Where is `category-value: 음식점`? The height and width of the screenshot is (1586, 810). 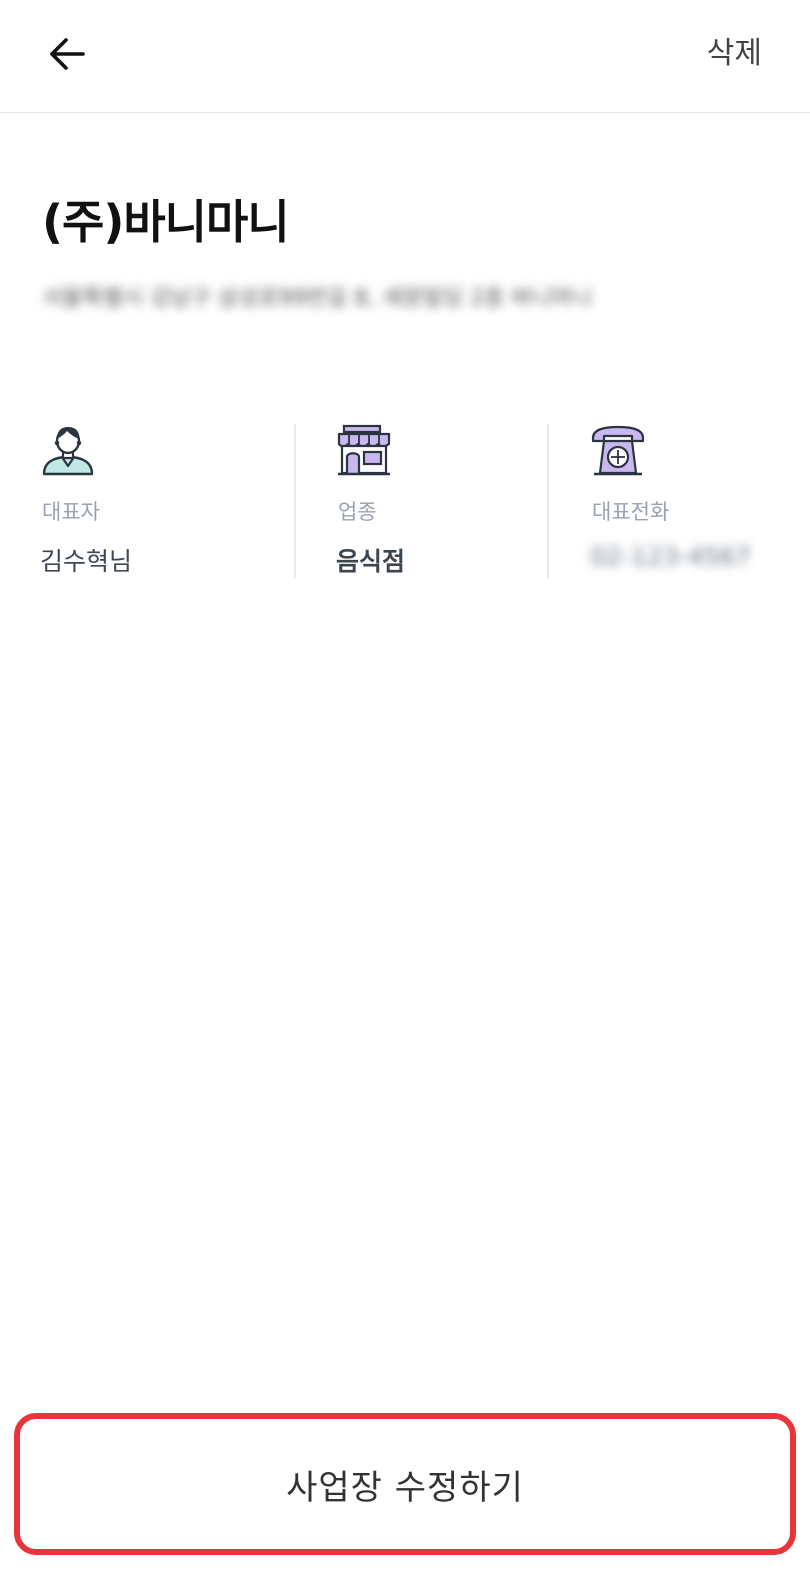
category-value: 음식점 is located at coordinates (371, 561).